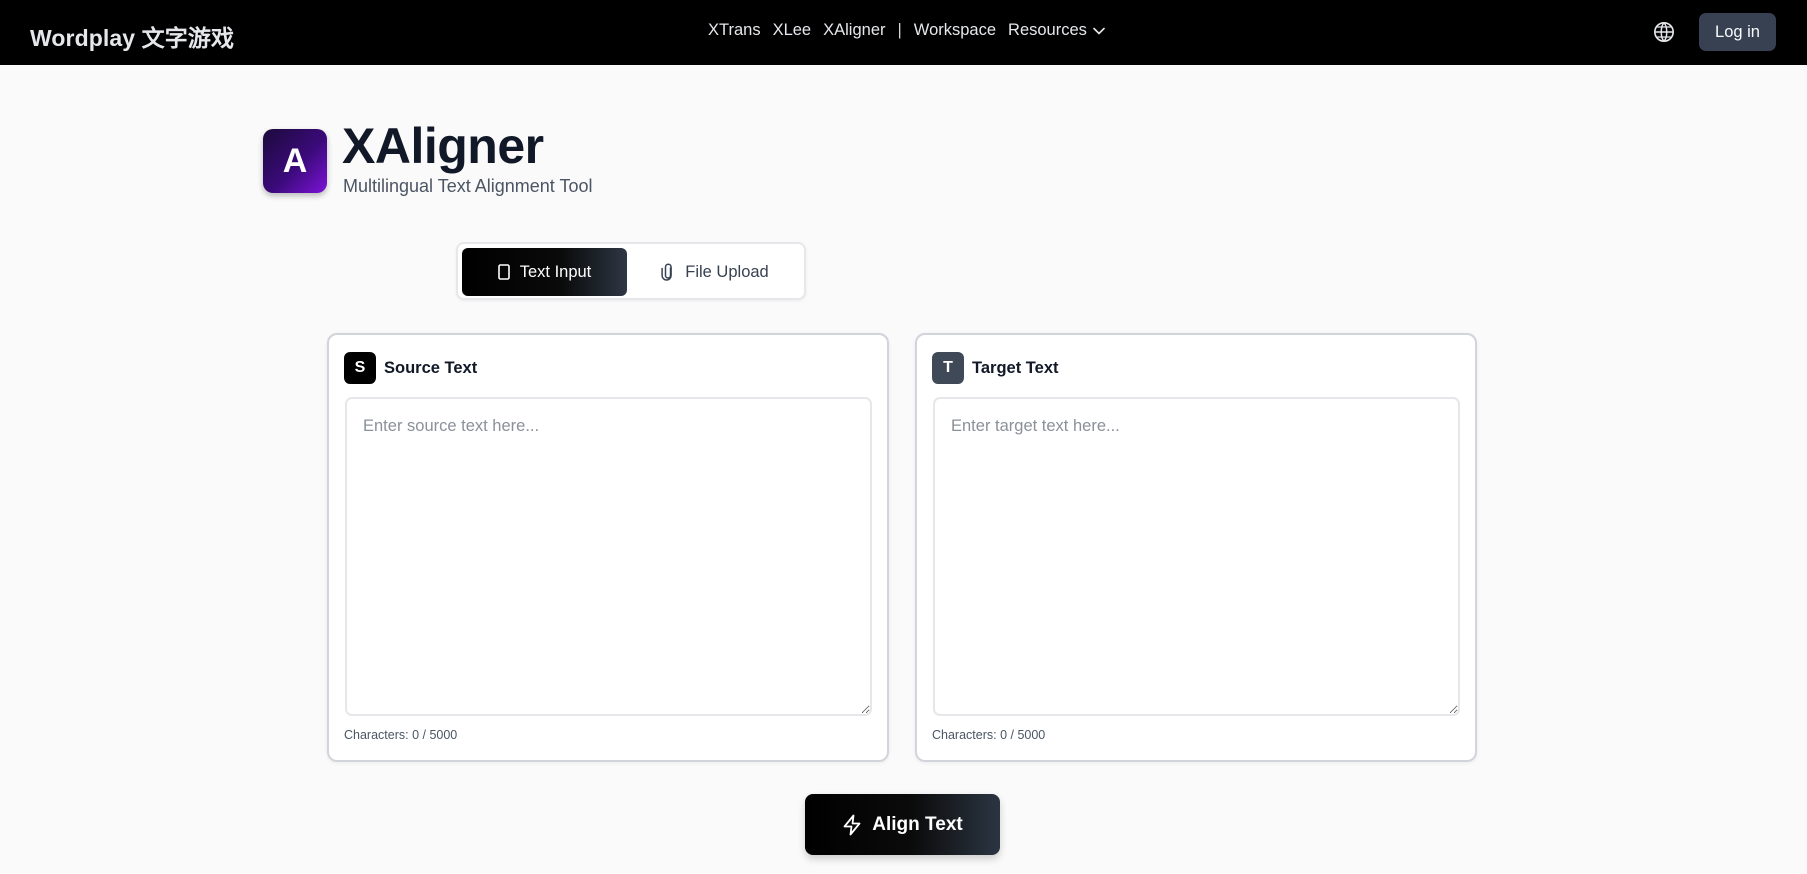 The height and width of the screenshot is (874, 1807). Describe the element at coordinates (667, 272) in the screenshot. I see `paperclip-icon` at that location.